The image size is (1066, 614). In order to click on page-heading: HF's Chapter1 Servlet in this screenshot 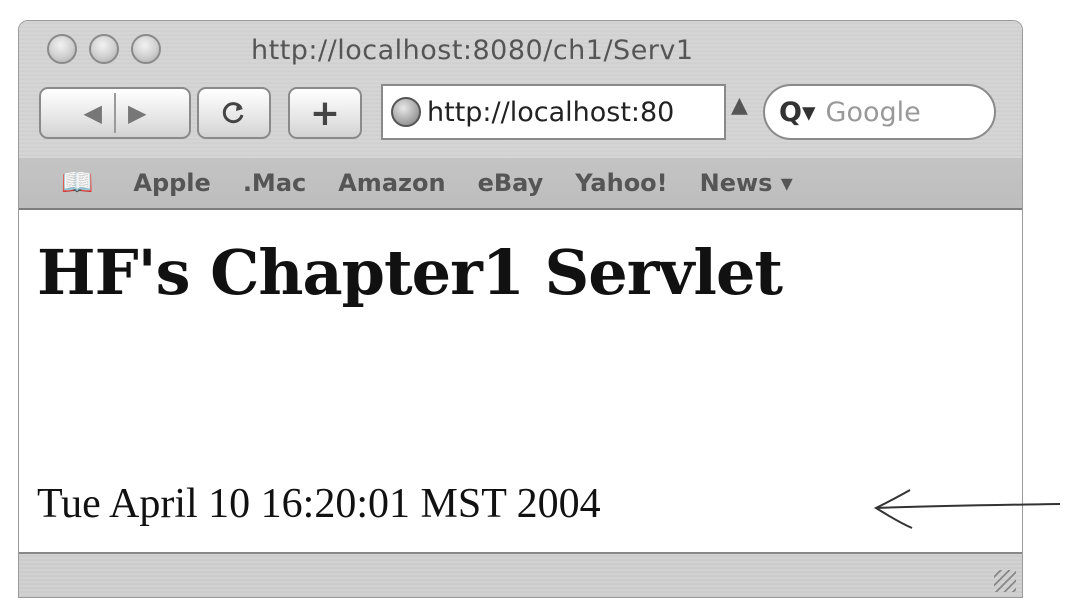, I will do `click(410, 272)`.